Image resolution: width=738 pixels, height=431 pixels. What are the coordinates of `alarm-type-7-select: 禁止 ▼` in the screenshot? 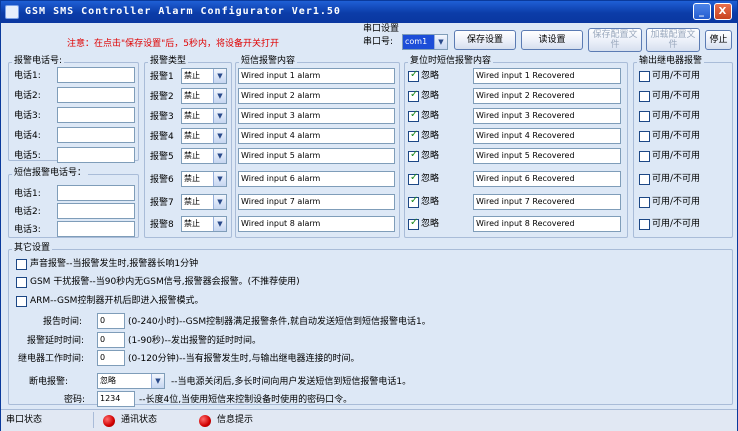 It's located at (204, 202).